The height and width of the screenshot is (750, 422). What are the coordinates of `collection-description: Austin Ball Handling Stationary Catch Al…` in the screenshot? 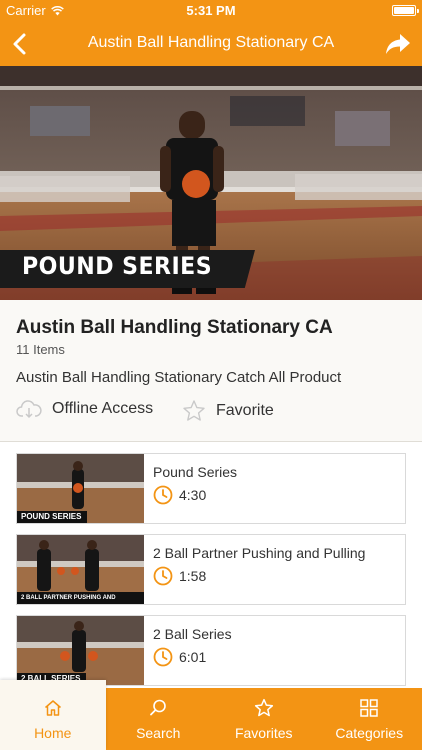 It's located at (179, 377).